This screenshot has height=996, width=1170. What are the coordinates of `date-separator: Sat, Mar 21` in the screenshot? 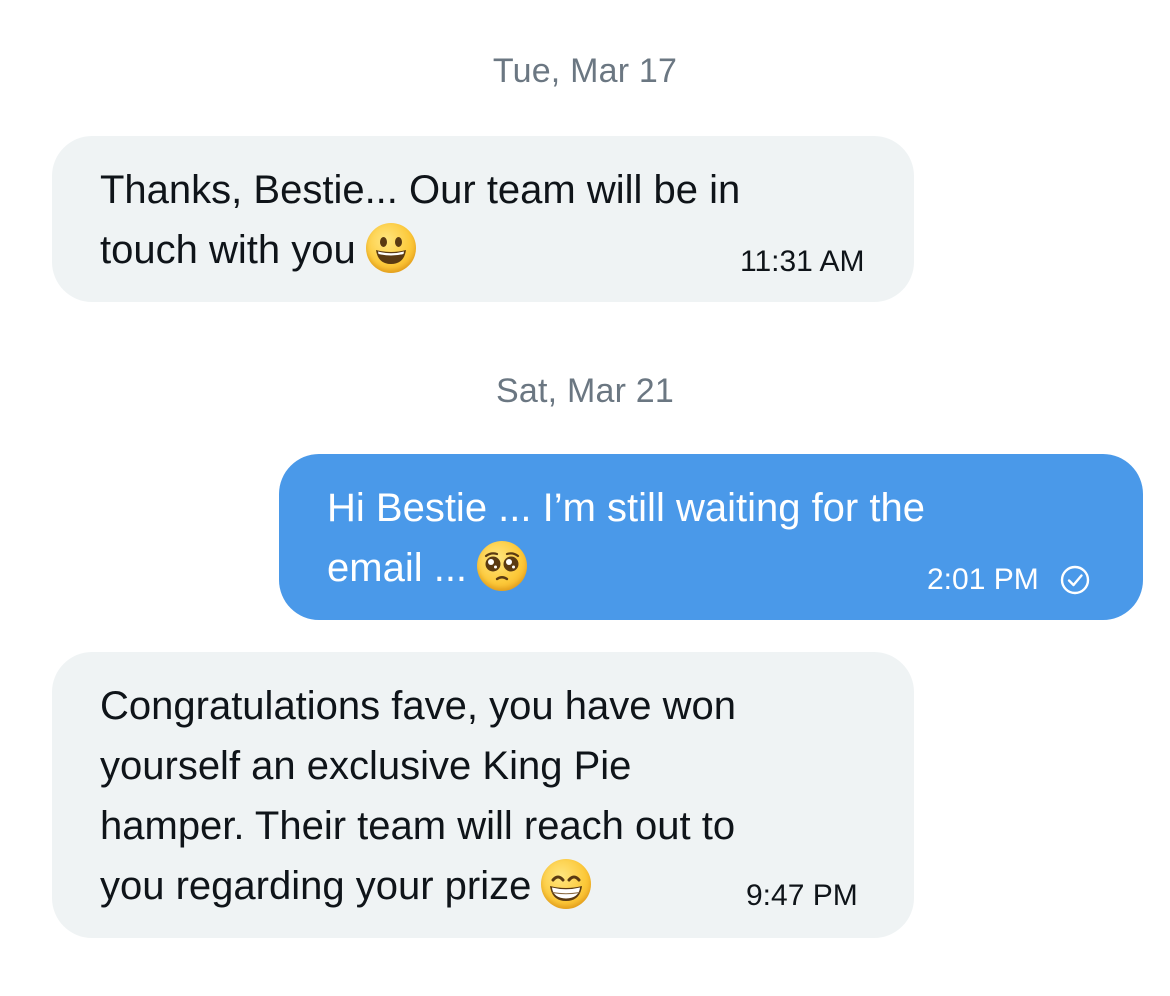 It's located at (585, 391).